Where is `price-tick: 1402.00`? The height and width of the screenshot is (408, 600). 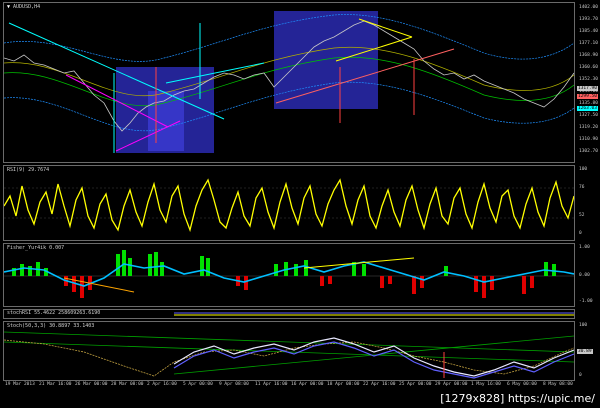
price-tick: 1402.00 is located at coordinates (588, 7).